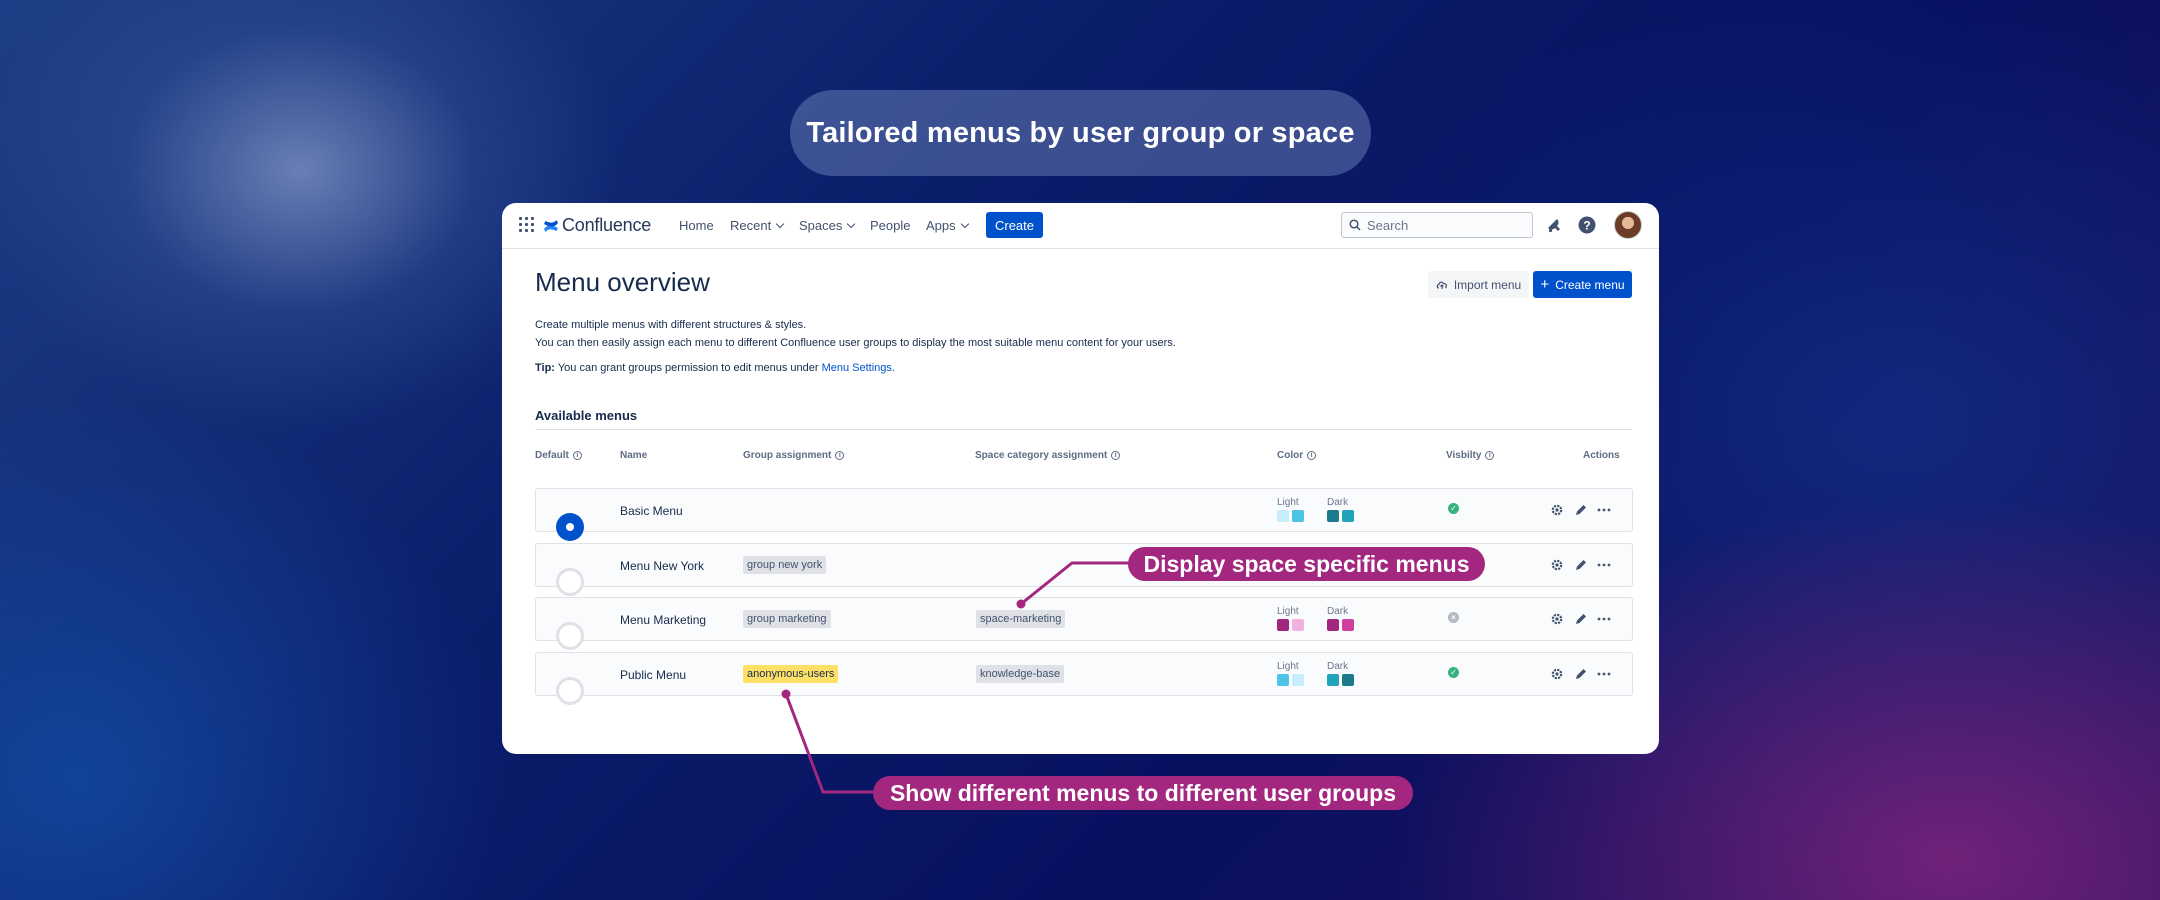 The image size is (2160, 900). I want to click on menu-name: Menu Marketing, so click(663, 620).